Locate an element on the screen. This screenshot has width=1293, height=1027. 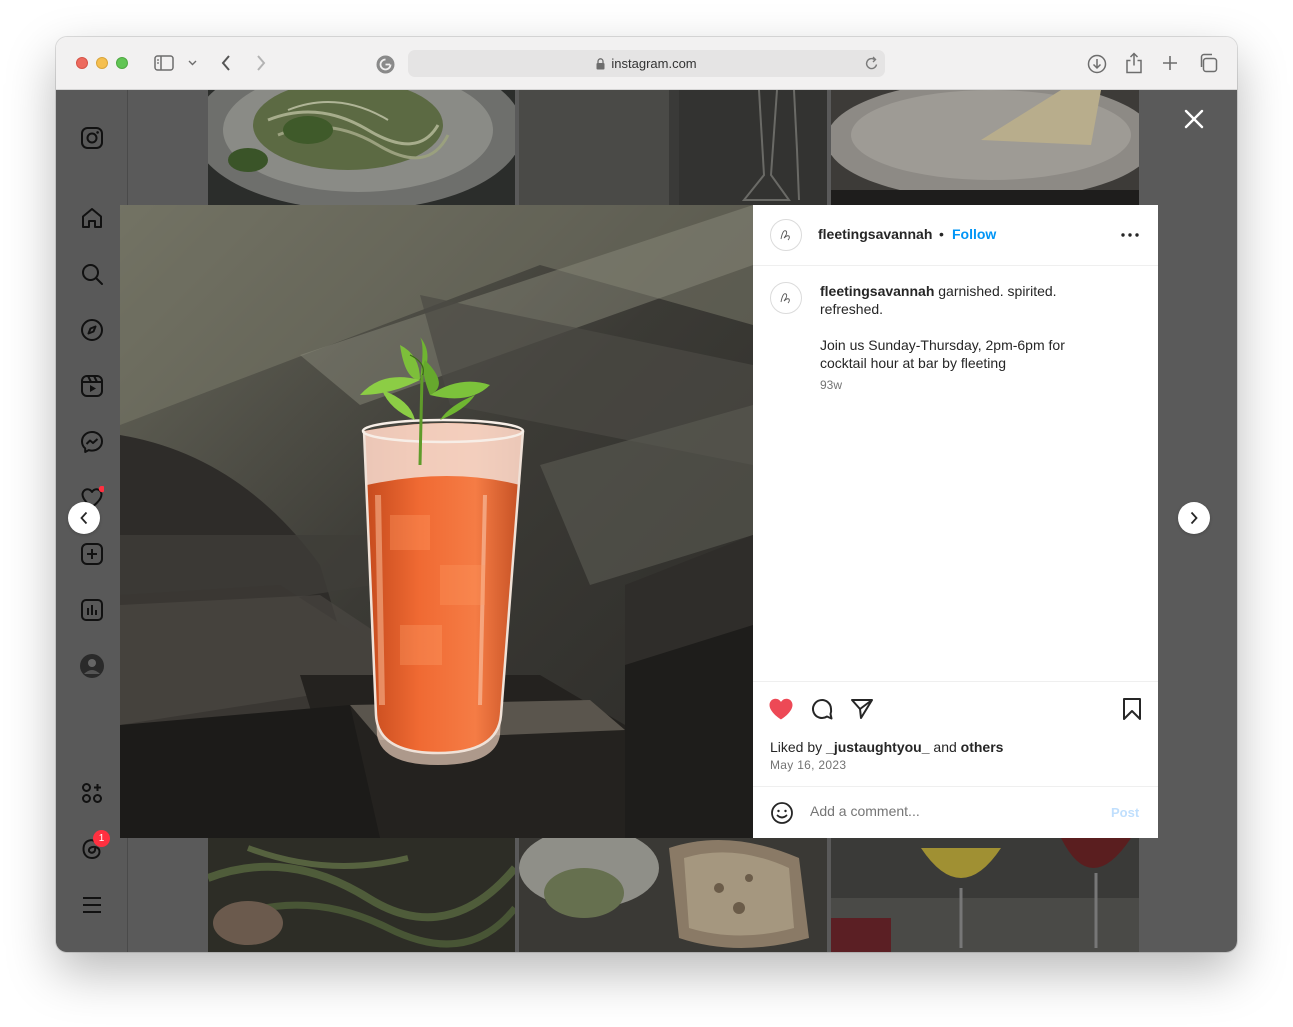
previous-post-button is located at coordinates (84, 518).